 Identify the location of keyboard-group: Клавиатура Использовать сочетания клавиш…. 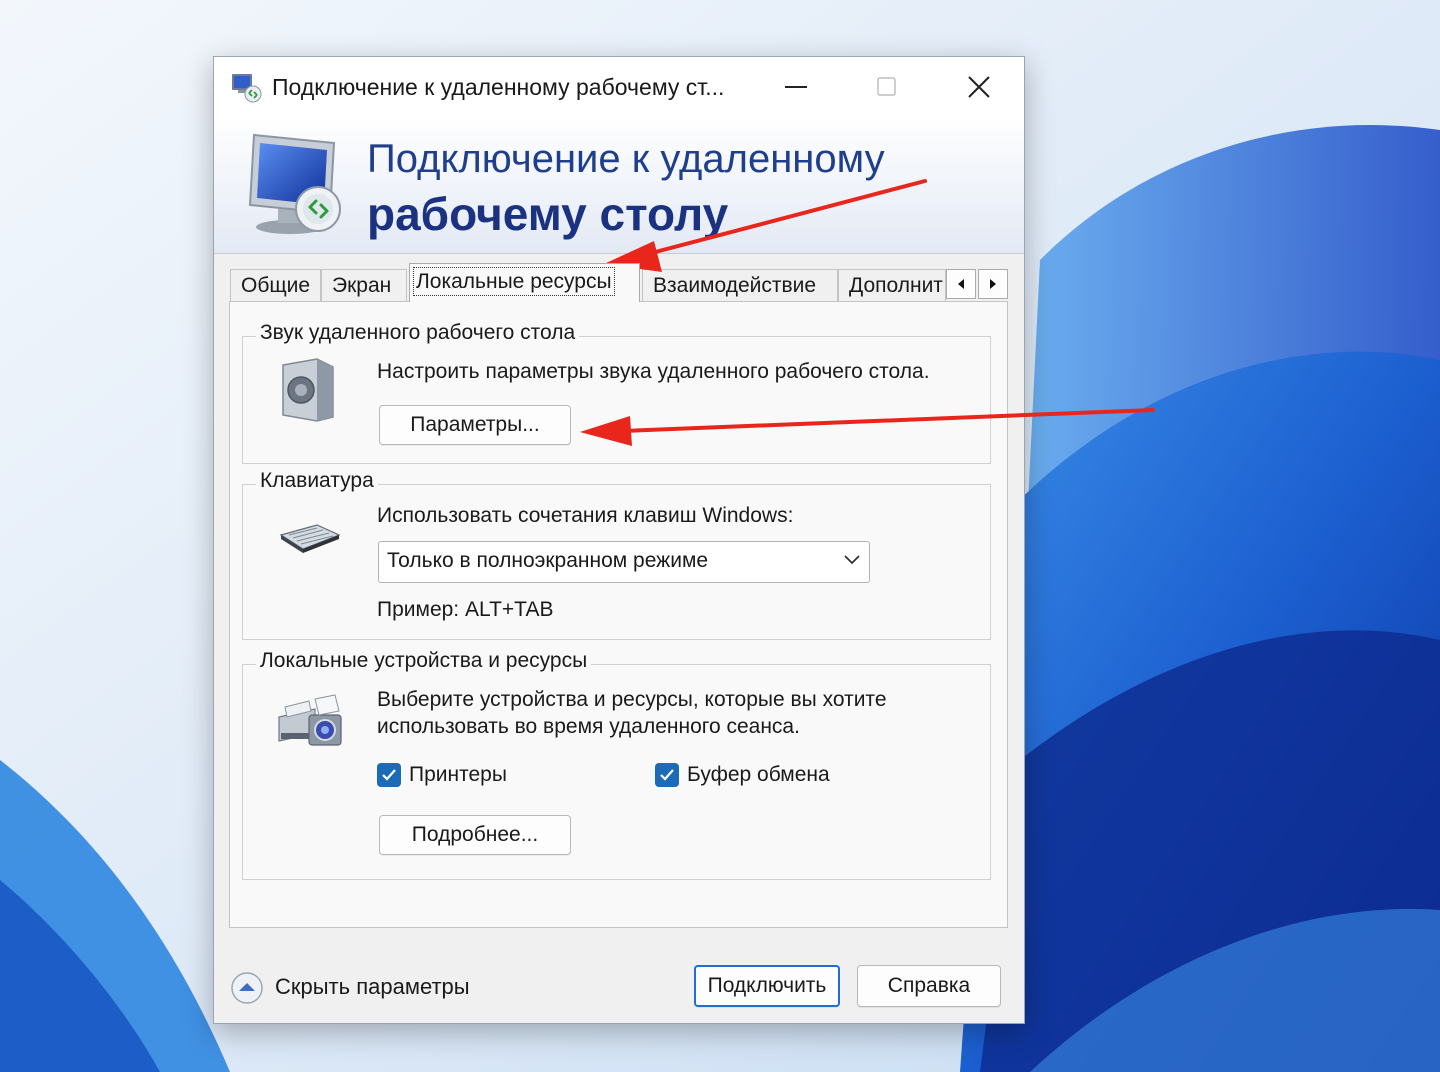
(616, 554).